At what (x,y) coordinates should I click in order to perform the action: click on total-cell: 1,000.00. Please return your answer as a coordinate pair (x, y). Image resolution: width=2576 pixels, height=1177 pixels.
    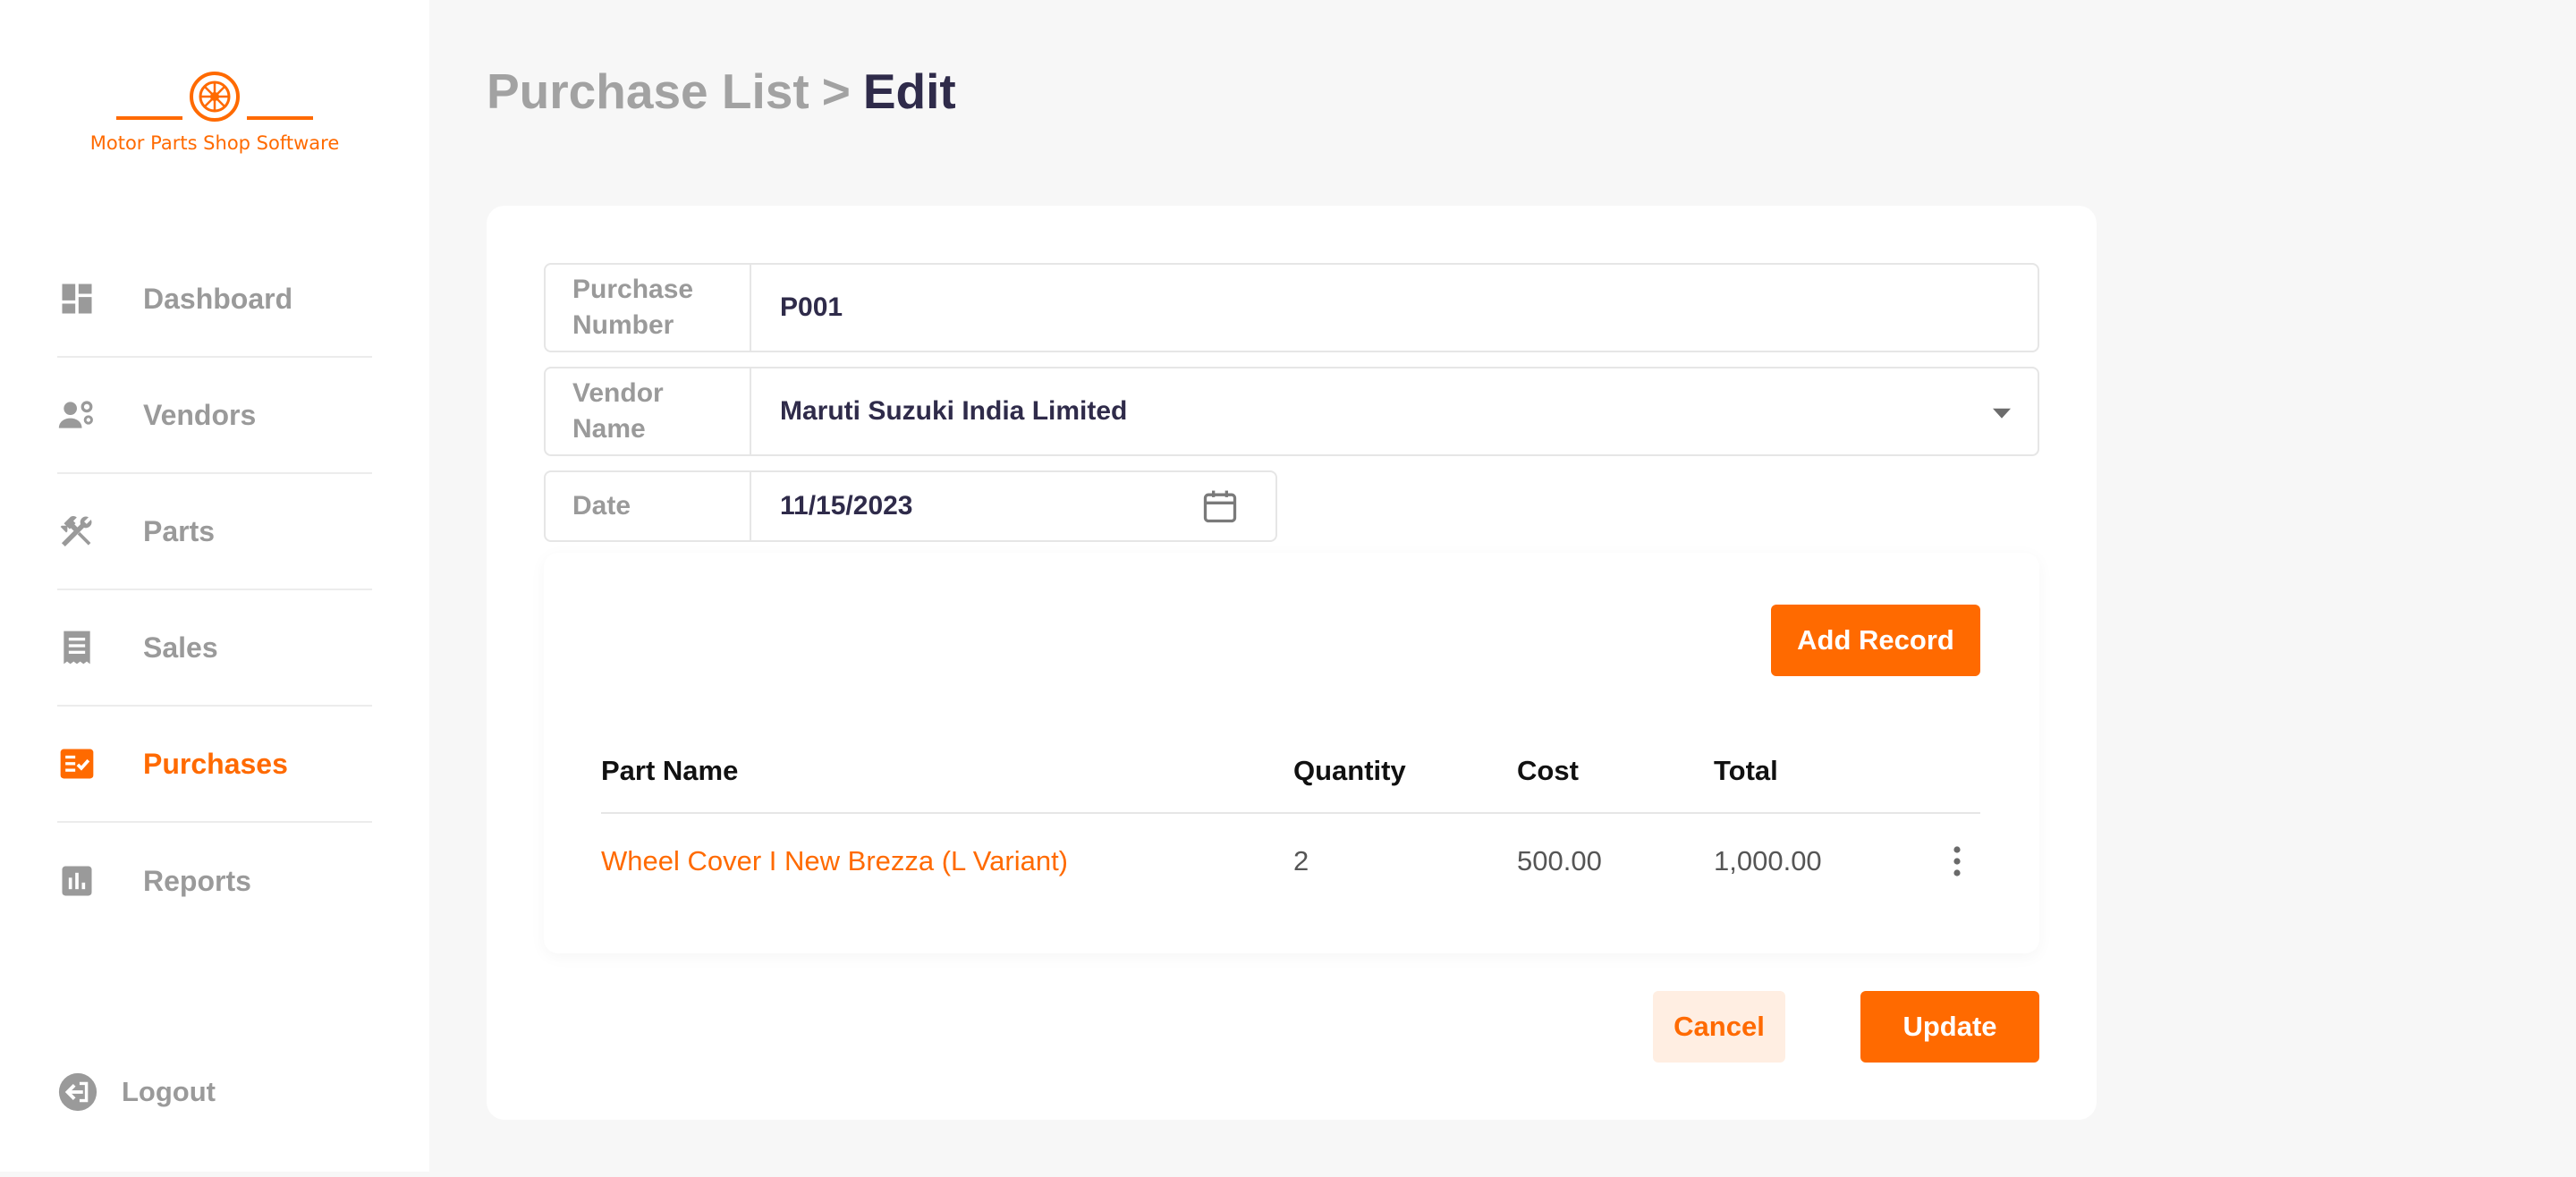
    Looking at the image, I should click on (1768, 860).